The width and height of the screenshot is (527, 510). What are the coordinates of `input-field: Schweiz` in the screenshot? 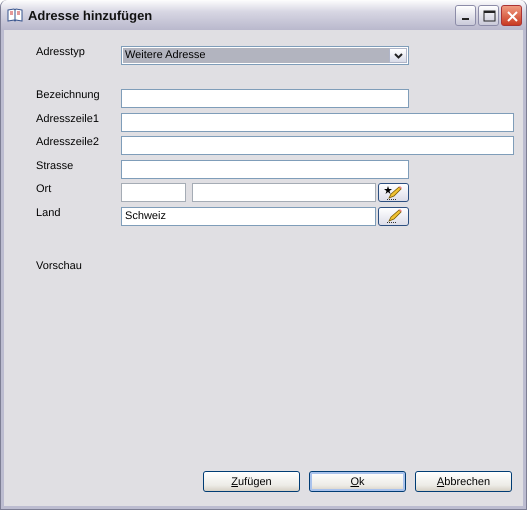 It's located at (248, 216).